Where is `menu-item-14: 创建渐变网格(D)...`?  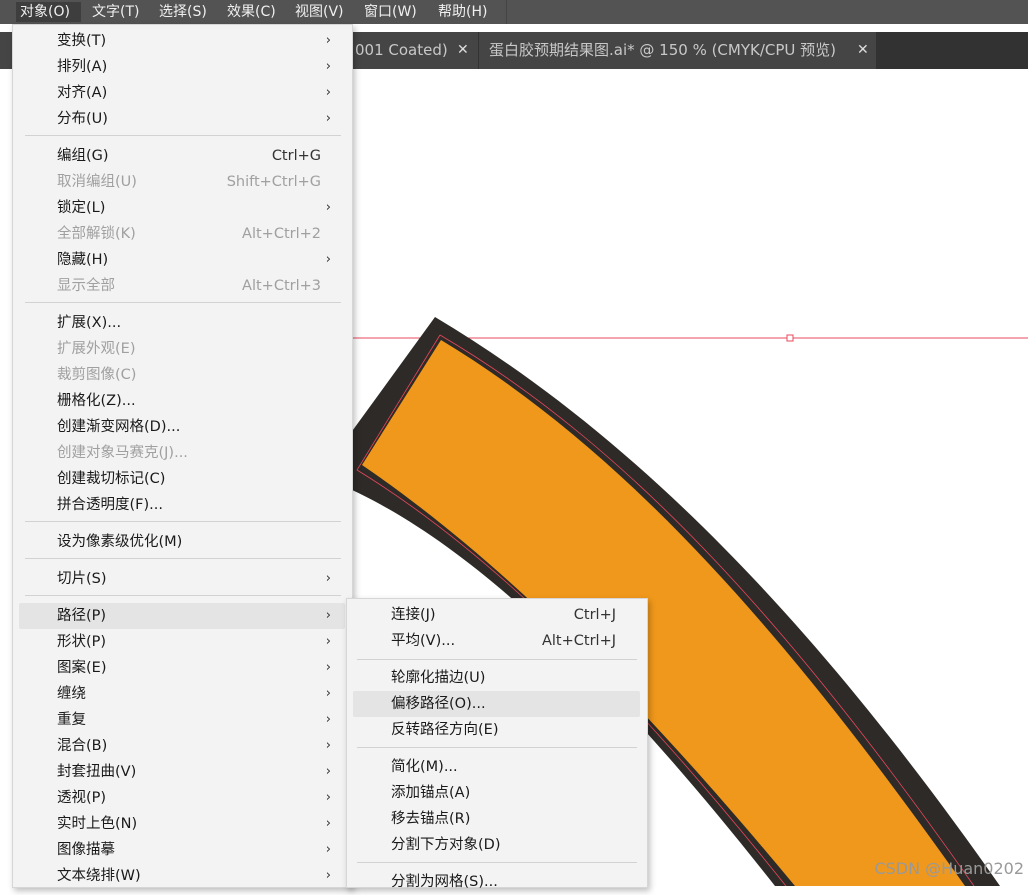 menu-item-14: 创建渐变网格(D)... is located at coordinates (182, 427).